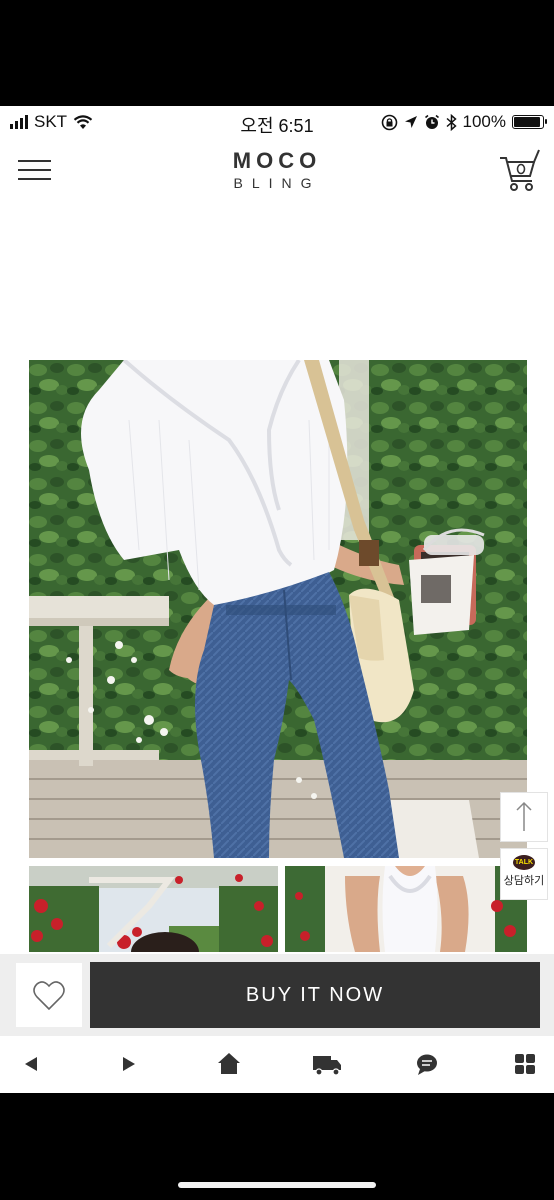 Image resolution: width=554 pixels, height=1200 pixels. I want to click on scroll-top-button, so click(524, 817).